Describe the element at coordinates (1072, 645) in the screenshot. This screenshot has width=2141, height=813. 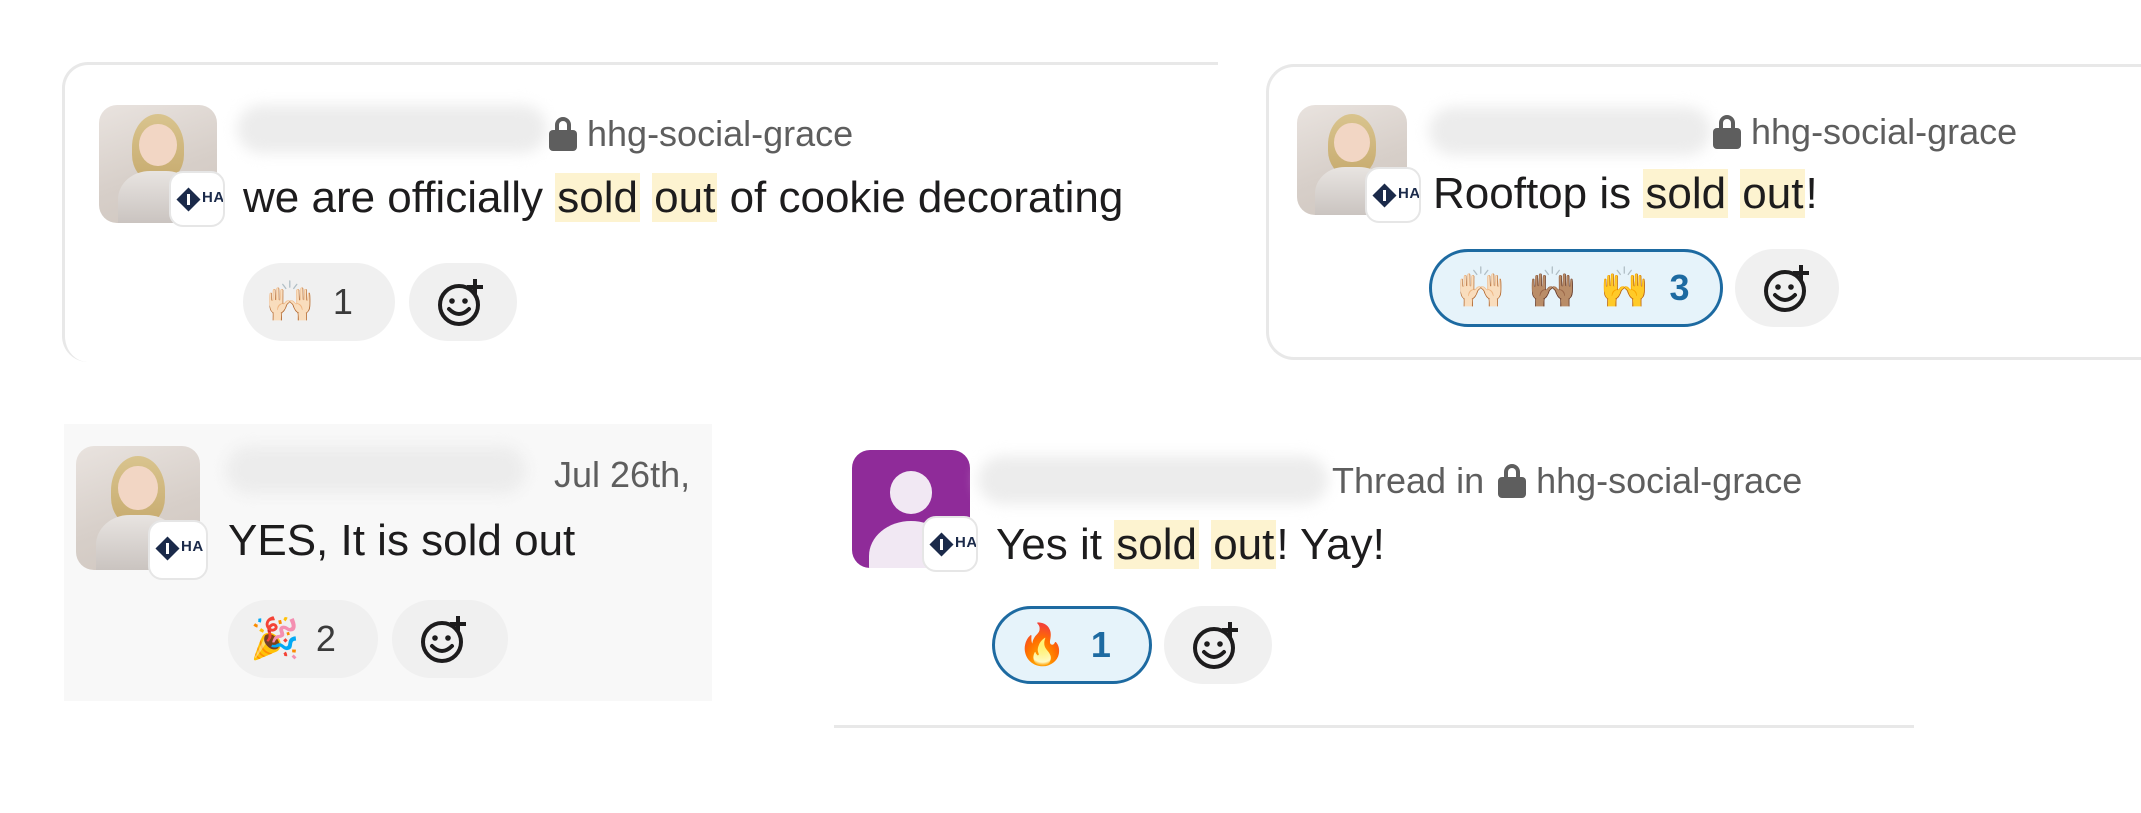
I see `reaction-pill: 🔥 1` at that location.